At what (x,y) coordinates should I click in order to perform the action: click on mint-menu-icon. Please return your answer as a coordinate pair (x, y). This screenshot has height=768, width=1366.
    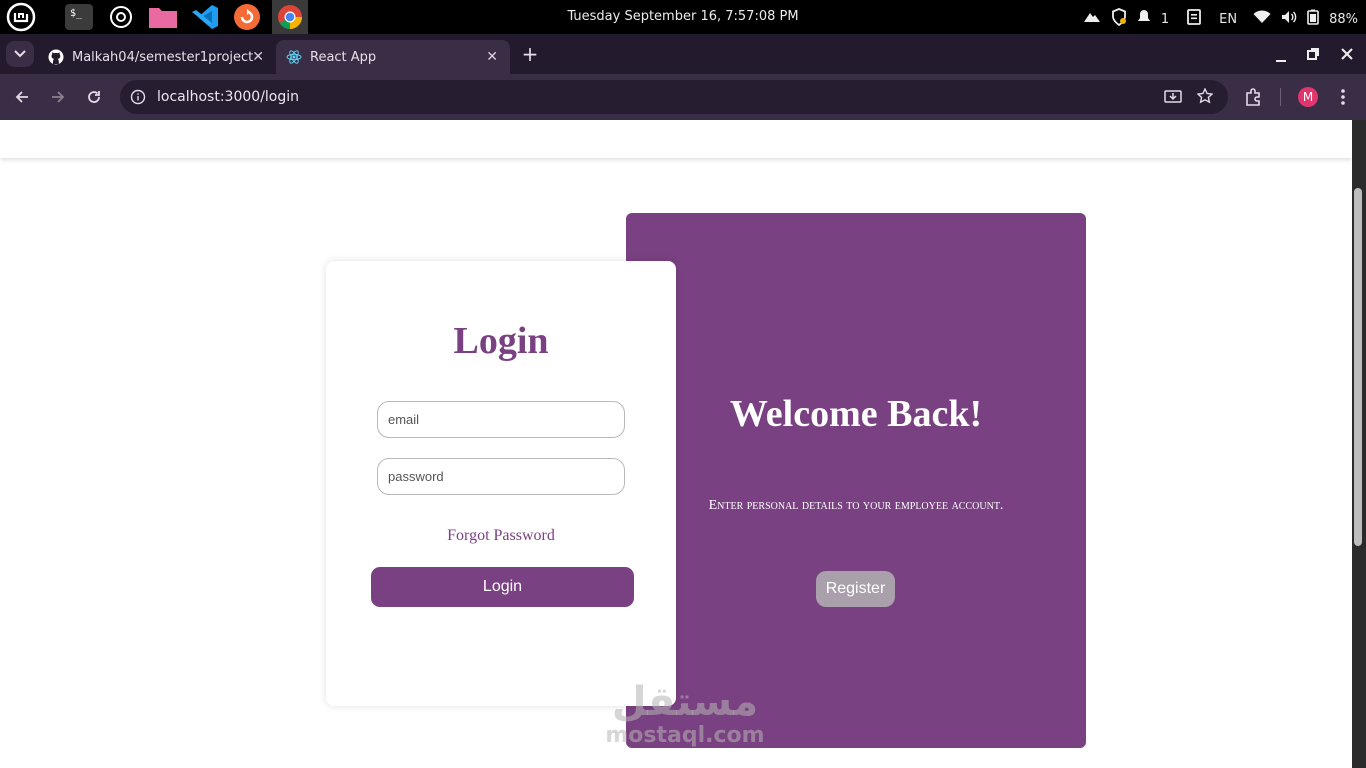
    Looking at the image, I should click on (21, 17).